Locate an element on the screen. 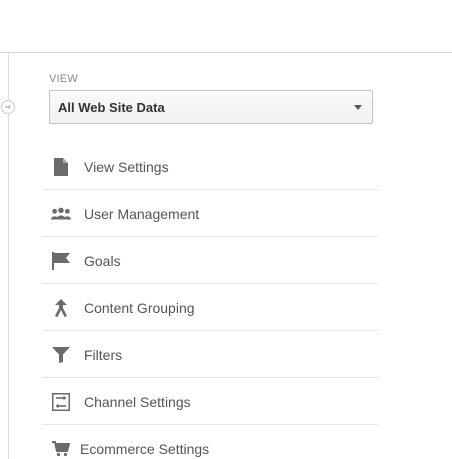 This screenshot has height=459, width=452. flag-icon is located at coordinates (61, 261).